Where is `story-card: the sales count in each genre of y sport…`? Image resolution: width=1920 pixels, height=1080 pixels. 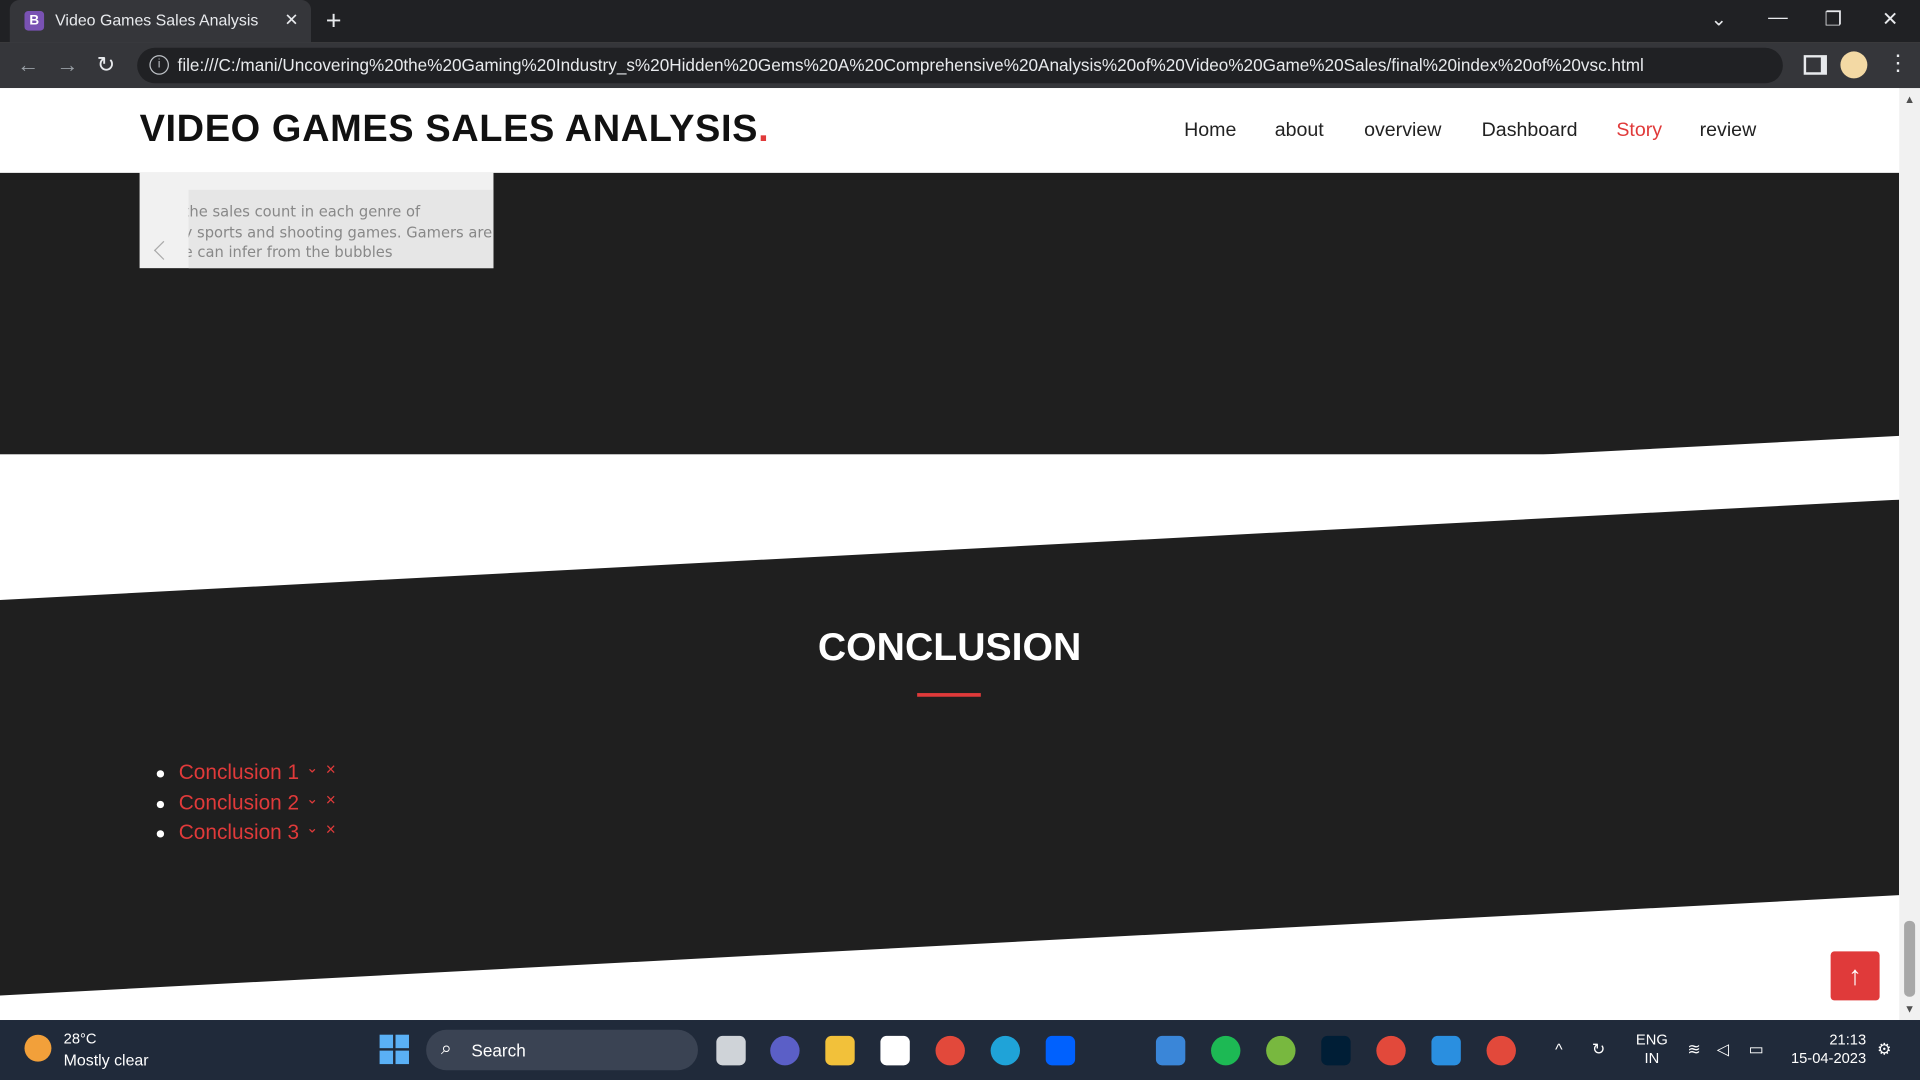
story-card: the sales count in each genre of y sport… is located at coordinates (316, 220).